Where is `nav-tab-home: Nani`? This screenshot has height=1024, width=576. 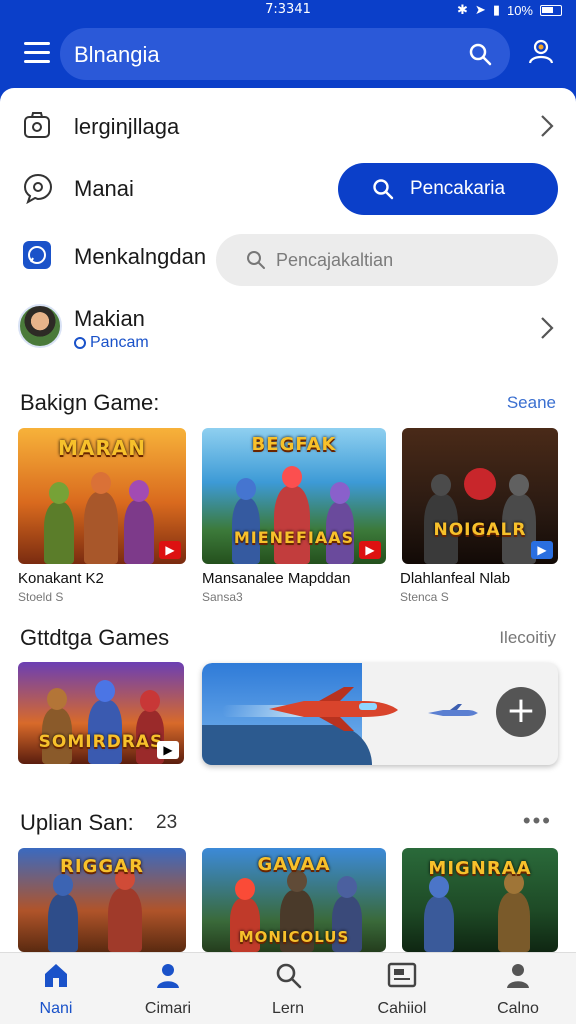 nav-tab-home: Nani is located at coordinates (56, 989).